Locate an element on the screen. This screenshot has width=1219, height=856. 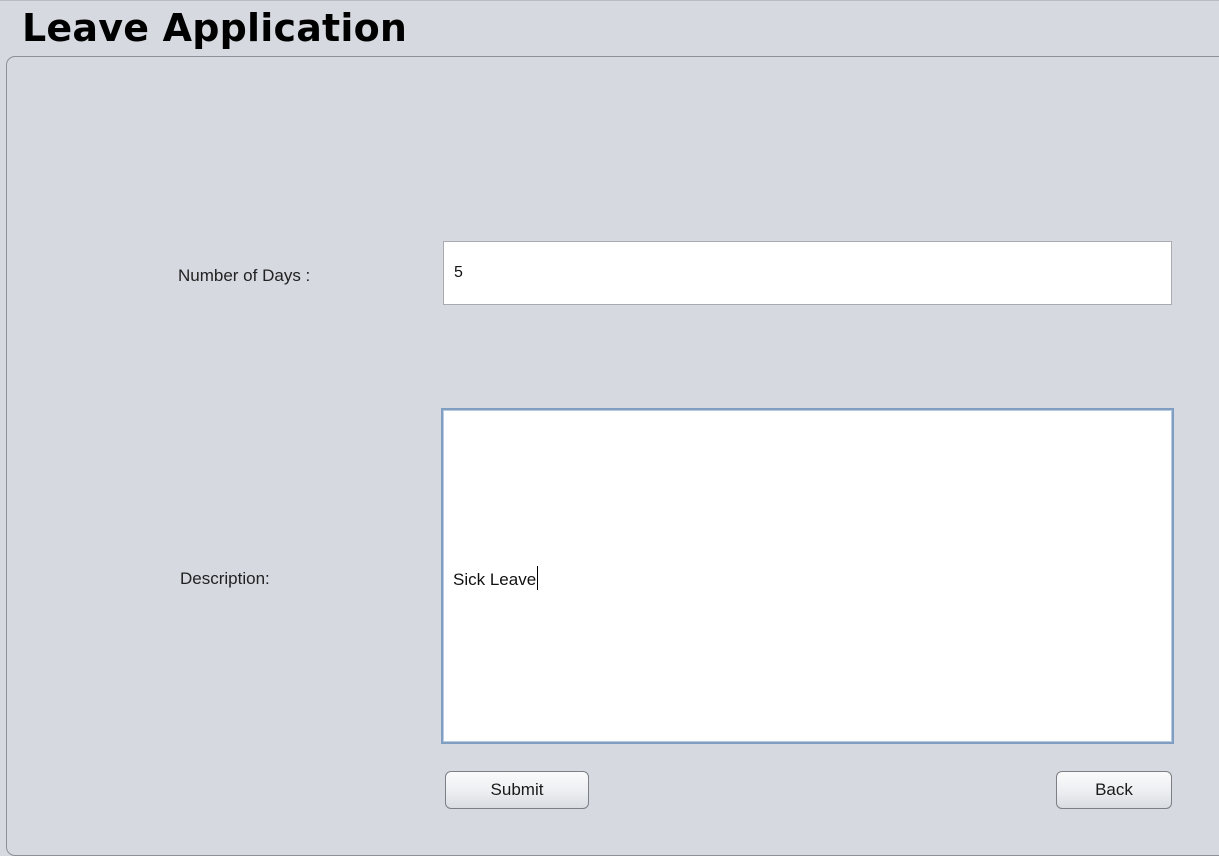
description-value: Sick Leave is located at coordinates (495, 579).